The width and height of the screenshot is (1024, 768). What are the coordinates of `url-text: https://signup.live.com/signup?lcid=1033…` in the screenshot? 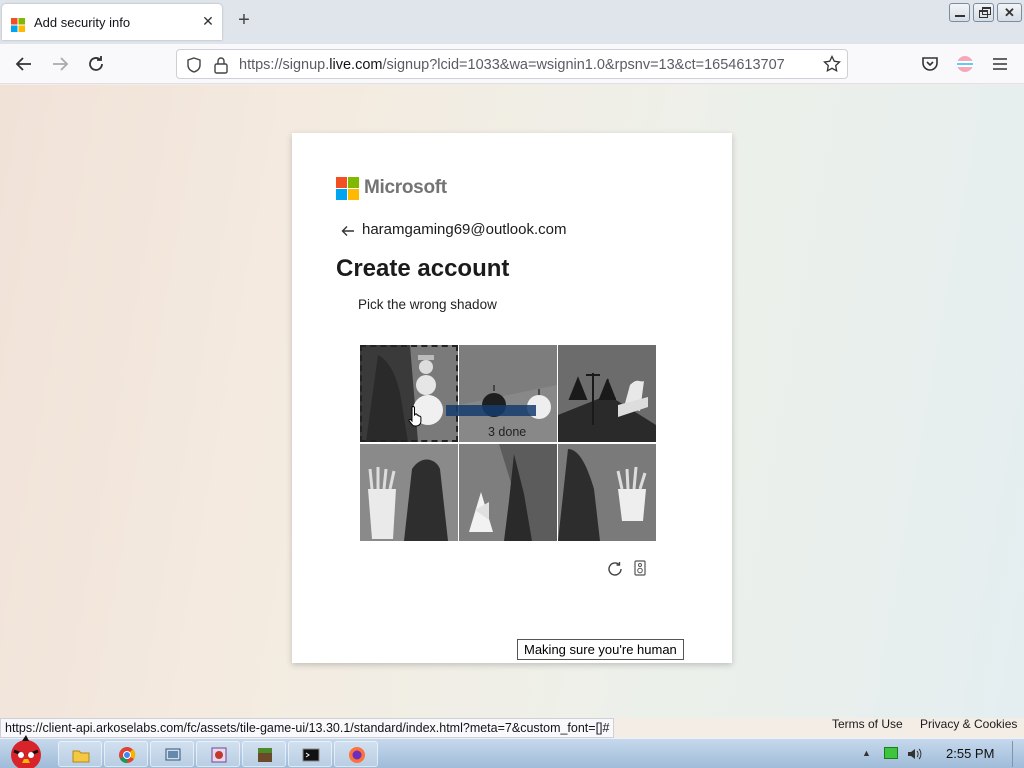 It's located at (512, 65).